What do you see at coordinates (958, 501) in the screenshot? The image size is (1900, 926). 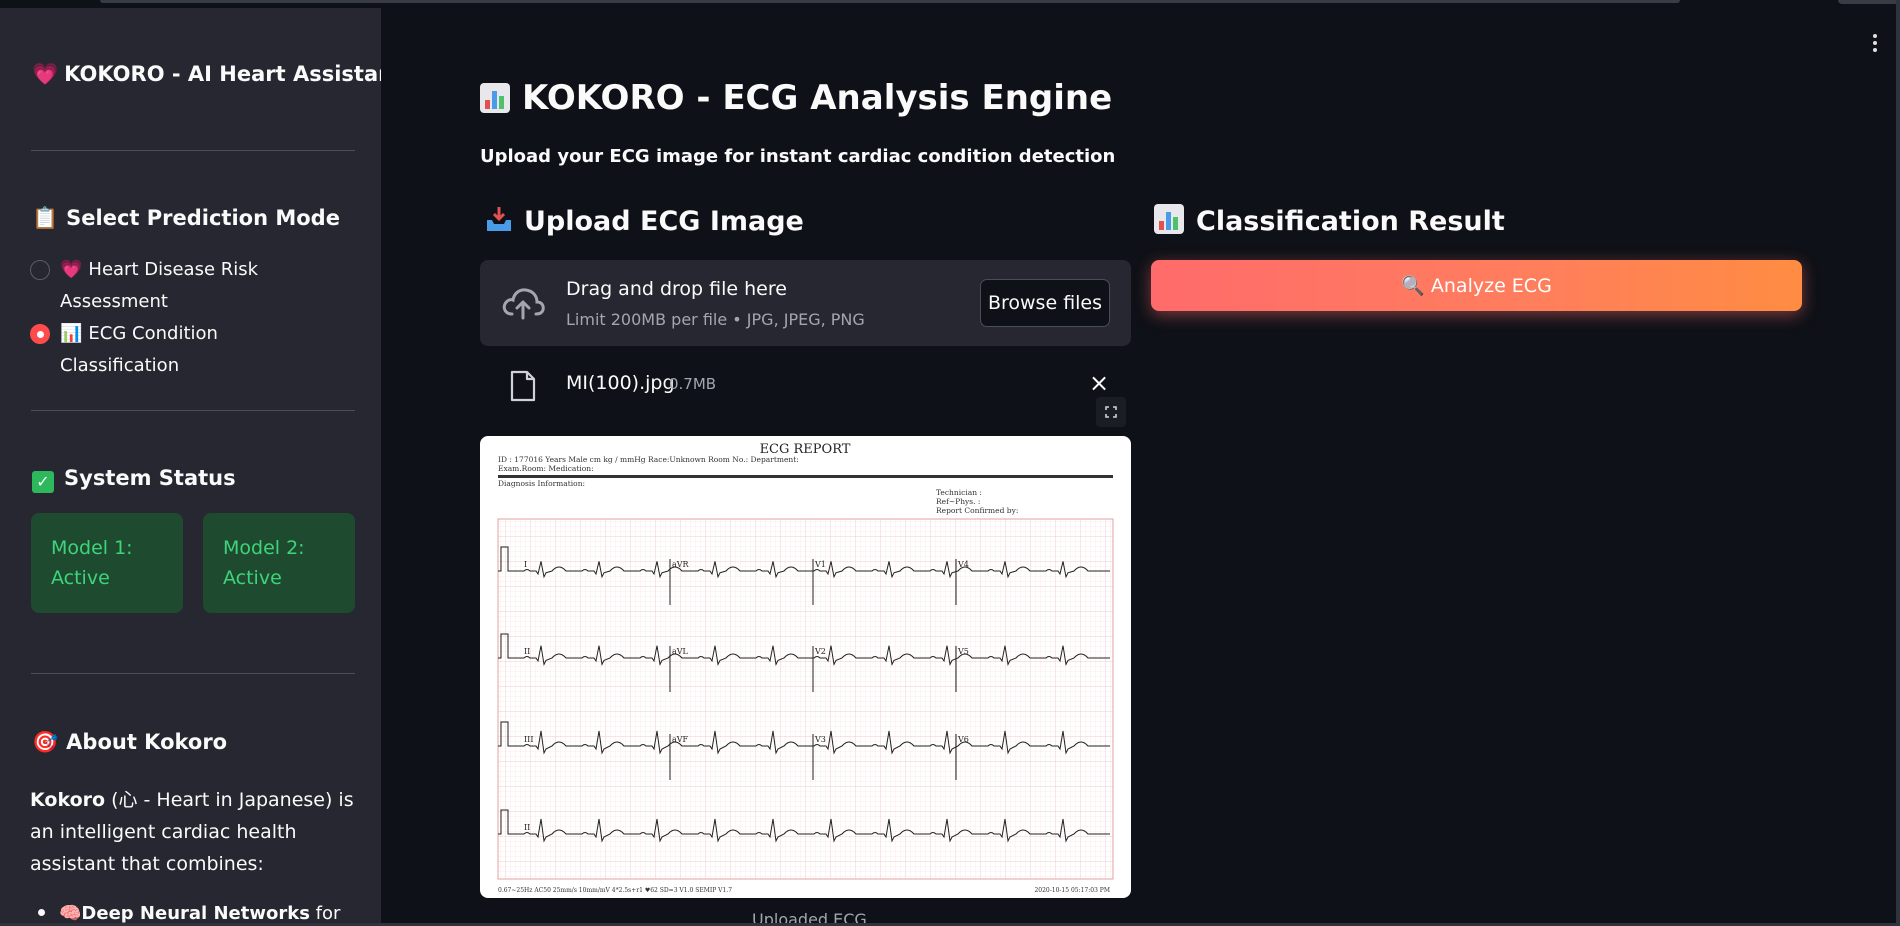 I see `ecg-ref-phys: Ref~Phys. :` at bounding box center [958, 501].